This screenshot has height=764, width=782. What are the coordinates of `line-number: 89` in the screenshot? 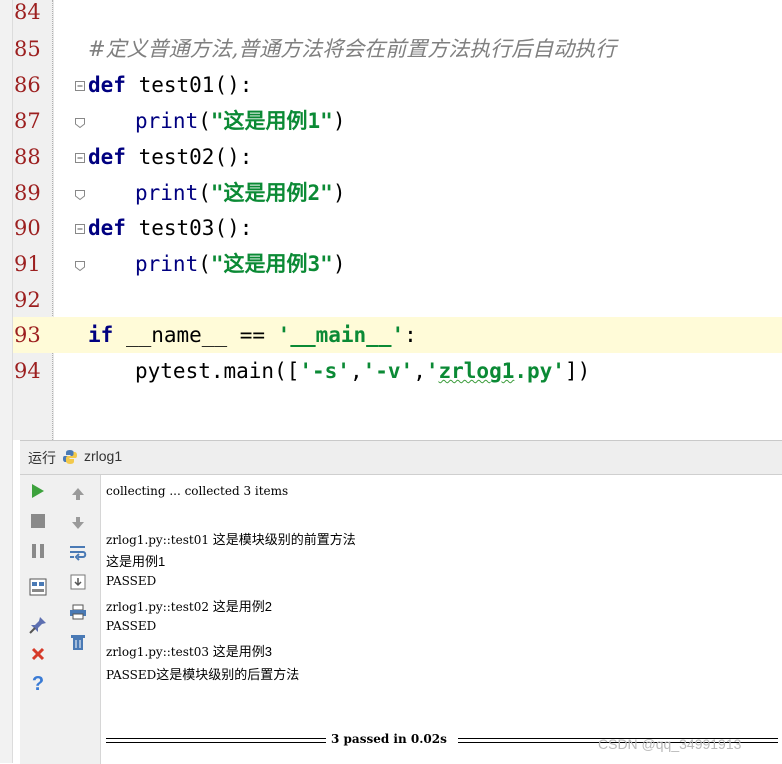 It's located at (27, 193).